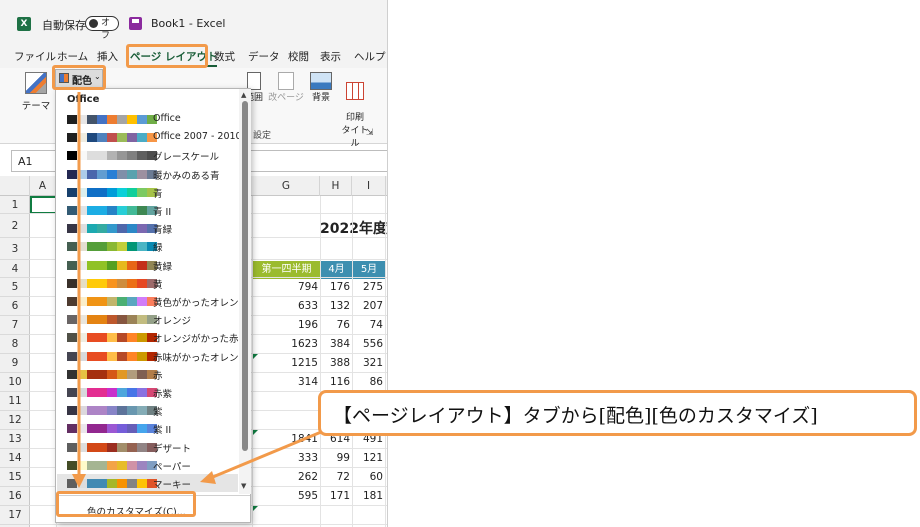  I want to click on row-header: 13, so click(15, 439).